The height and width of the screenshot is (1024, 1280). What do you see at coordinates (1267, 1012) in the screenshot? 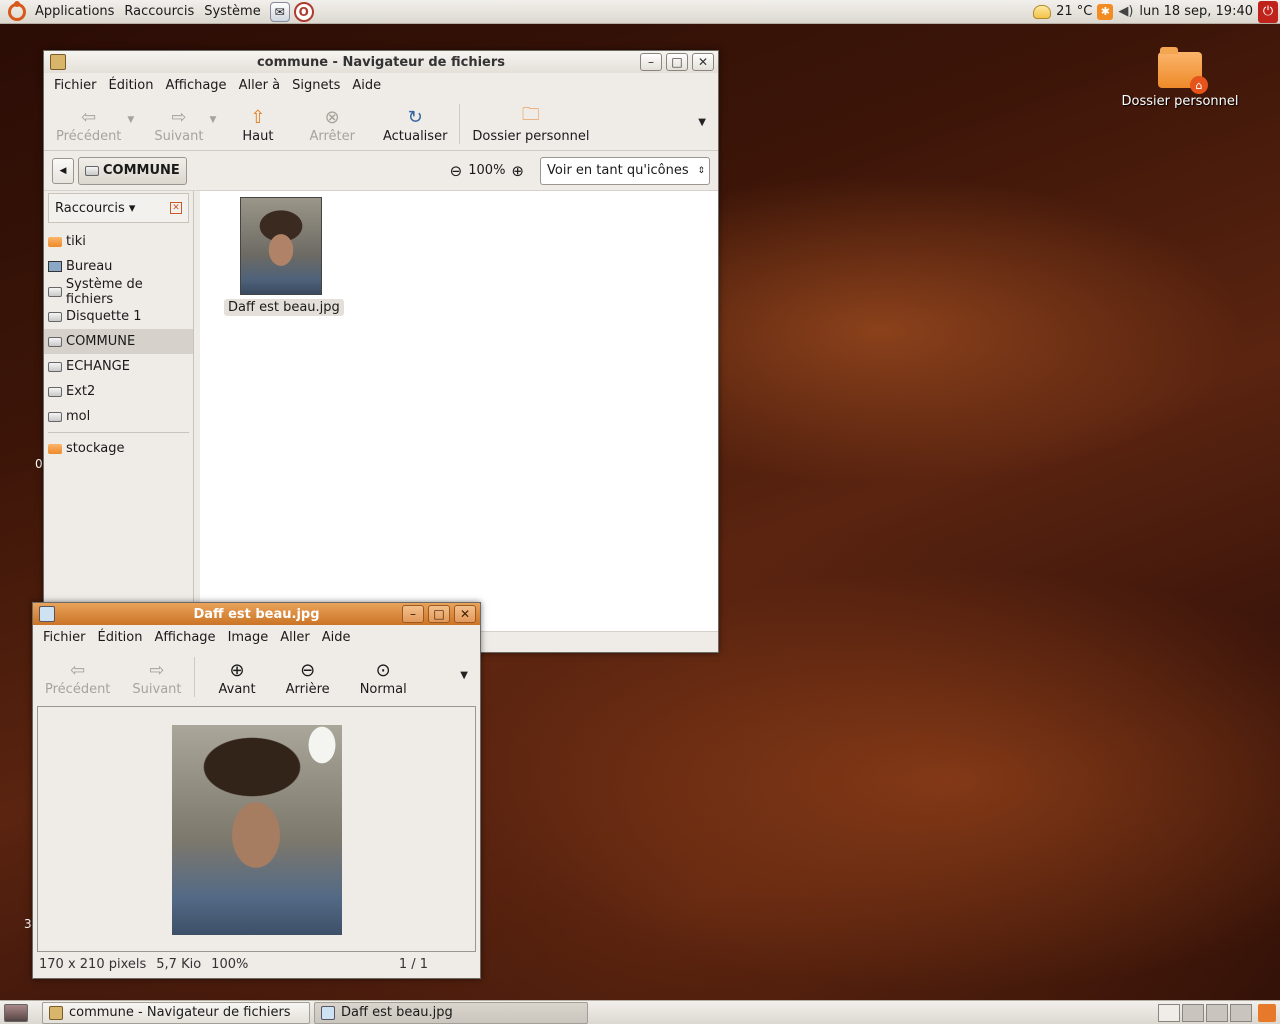
I see `trash-icon` at bounding box center [1267, 1012].